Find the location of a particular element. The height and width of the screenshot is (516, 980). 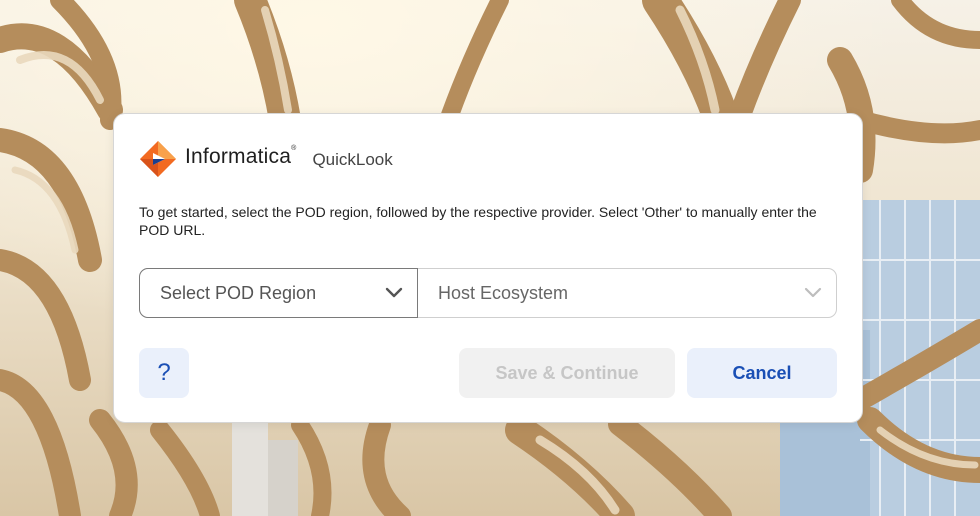

host-ecosystem-placeholder: Host Ecosystem is located at coordinates (503, 292).